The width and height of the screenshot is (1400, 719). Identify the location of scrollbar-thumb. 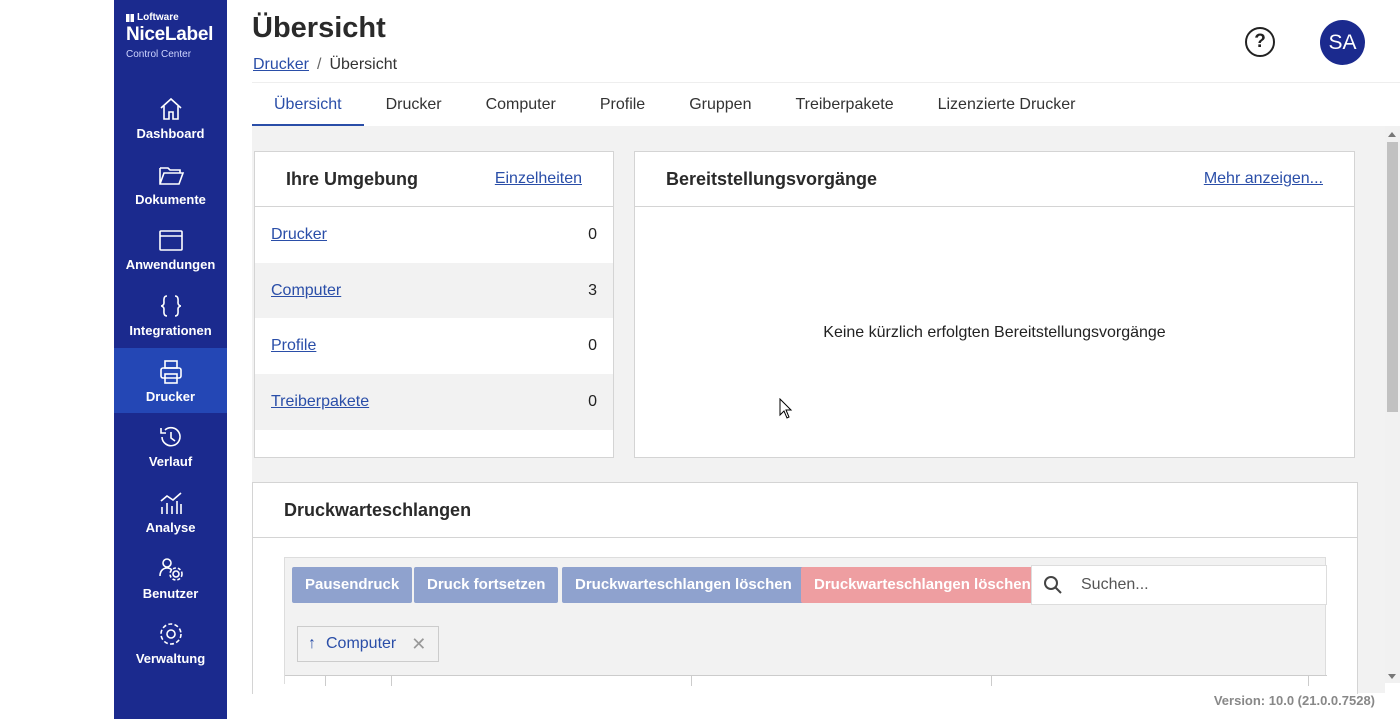
(1392, 277).